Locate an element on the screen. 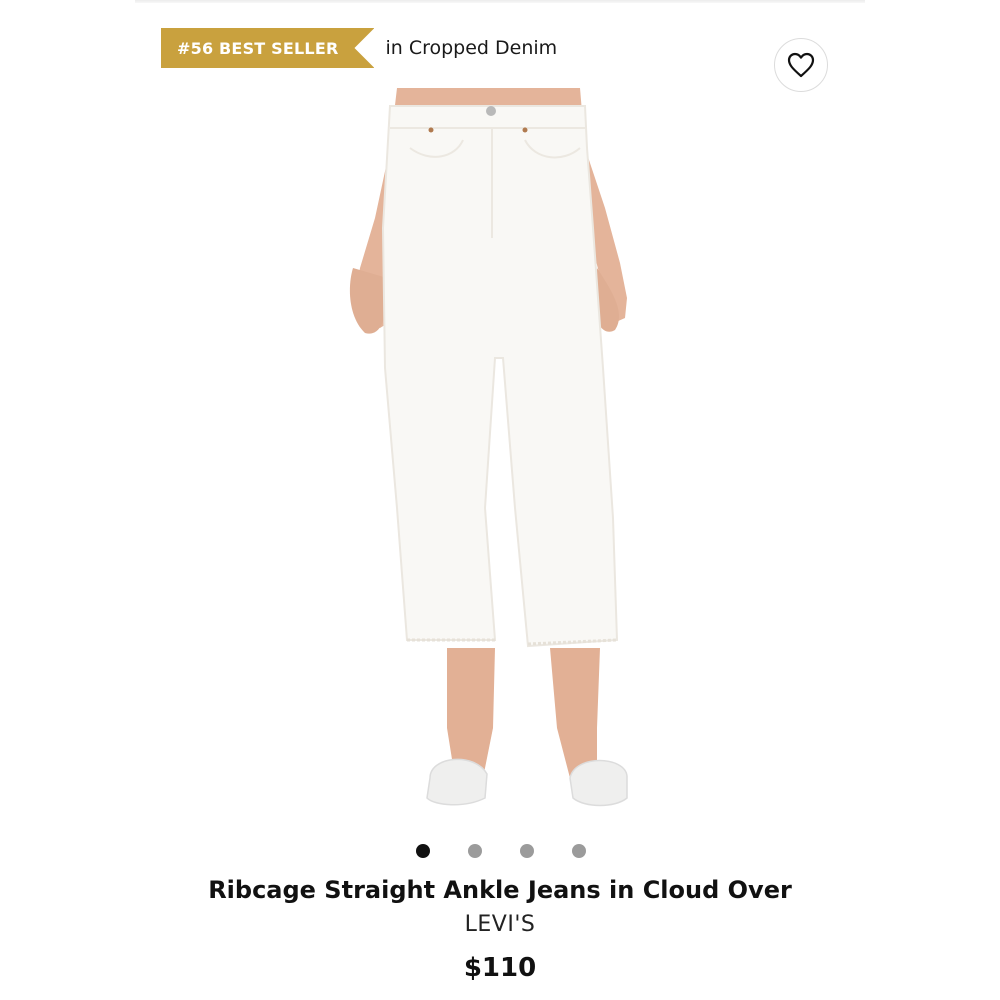 This screenshot has height=1000, width=1000. gallery-pagination is located at coordinates (501, 851).